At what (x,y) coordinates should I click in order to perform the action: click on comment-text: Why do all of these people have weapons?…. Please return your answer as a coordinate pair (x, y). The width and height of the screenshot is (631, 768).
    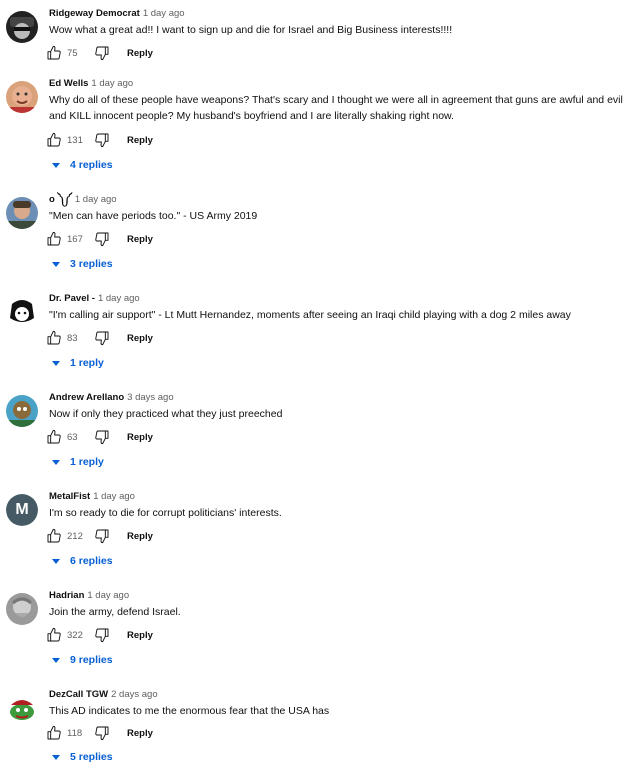
    Looking at the image, I should click on (336, 108).